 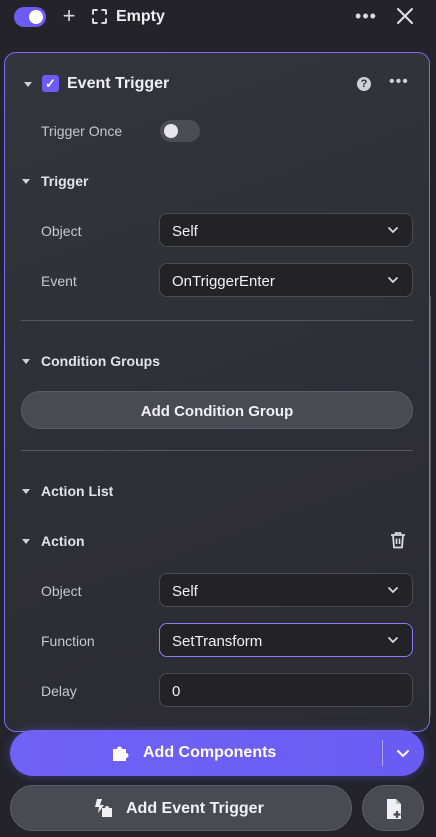 I want to click on delay-value: 0, so click(x=176, y=691).